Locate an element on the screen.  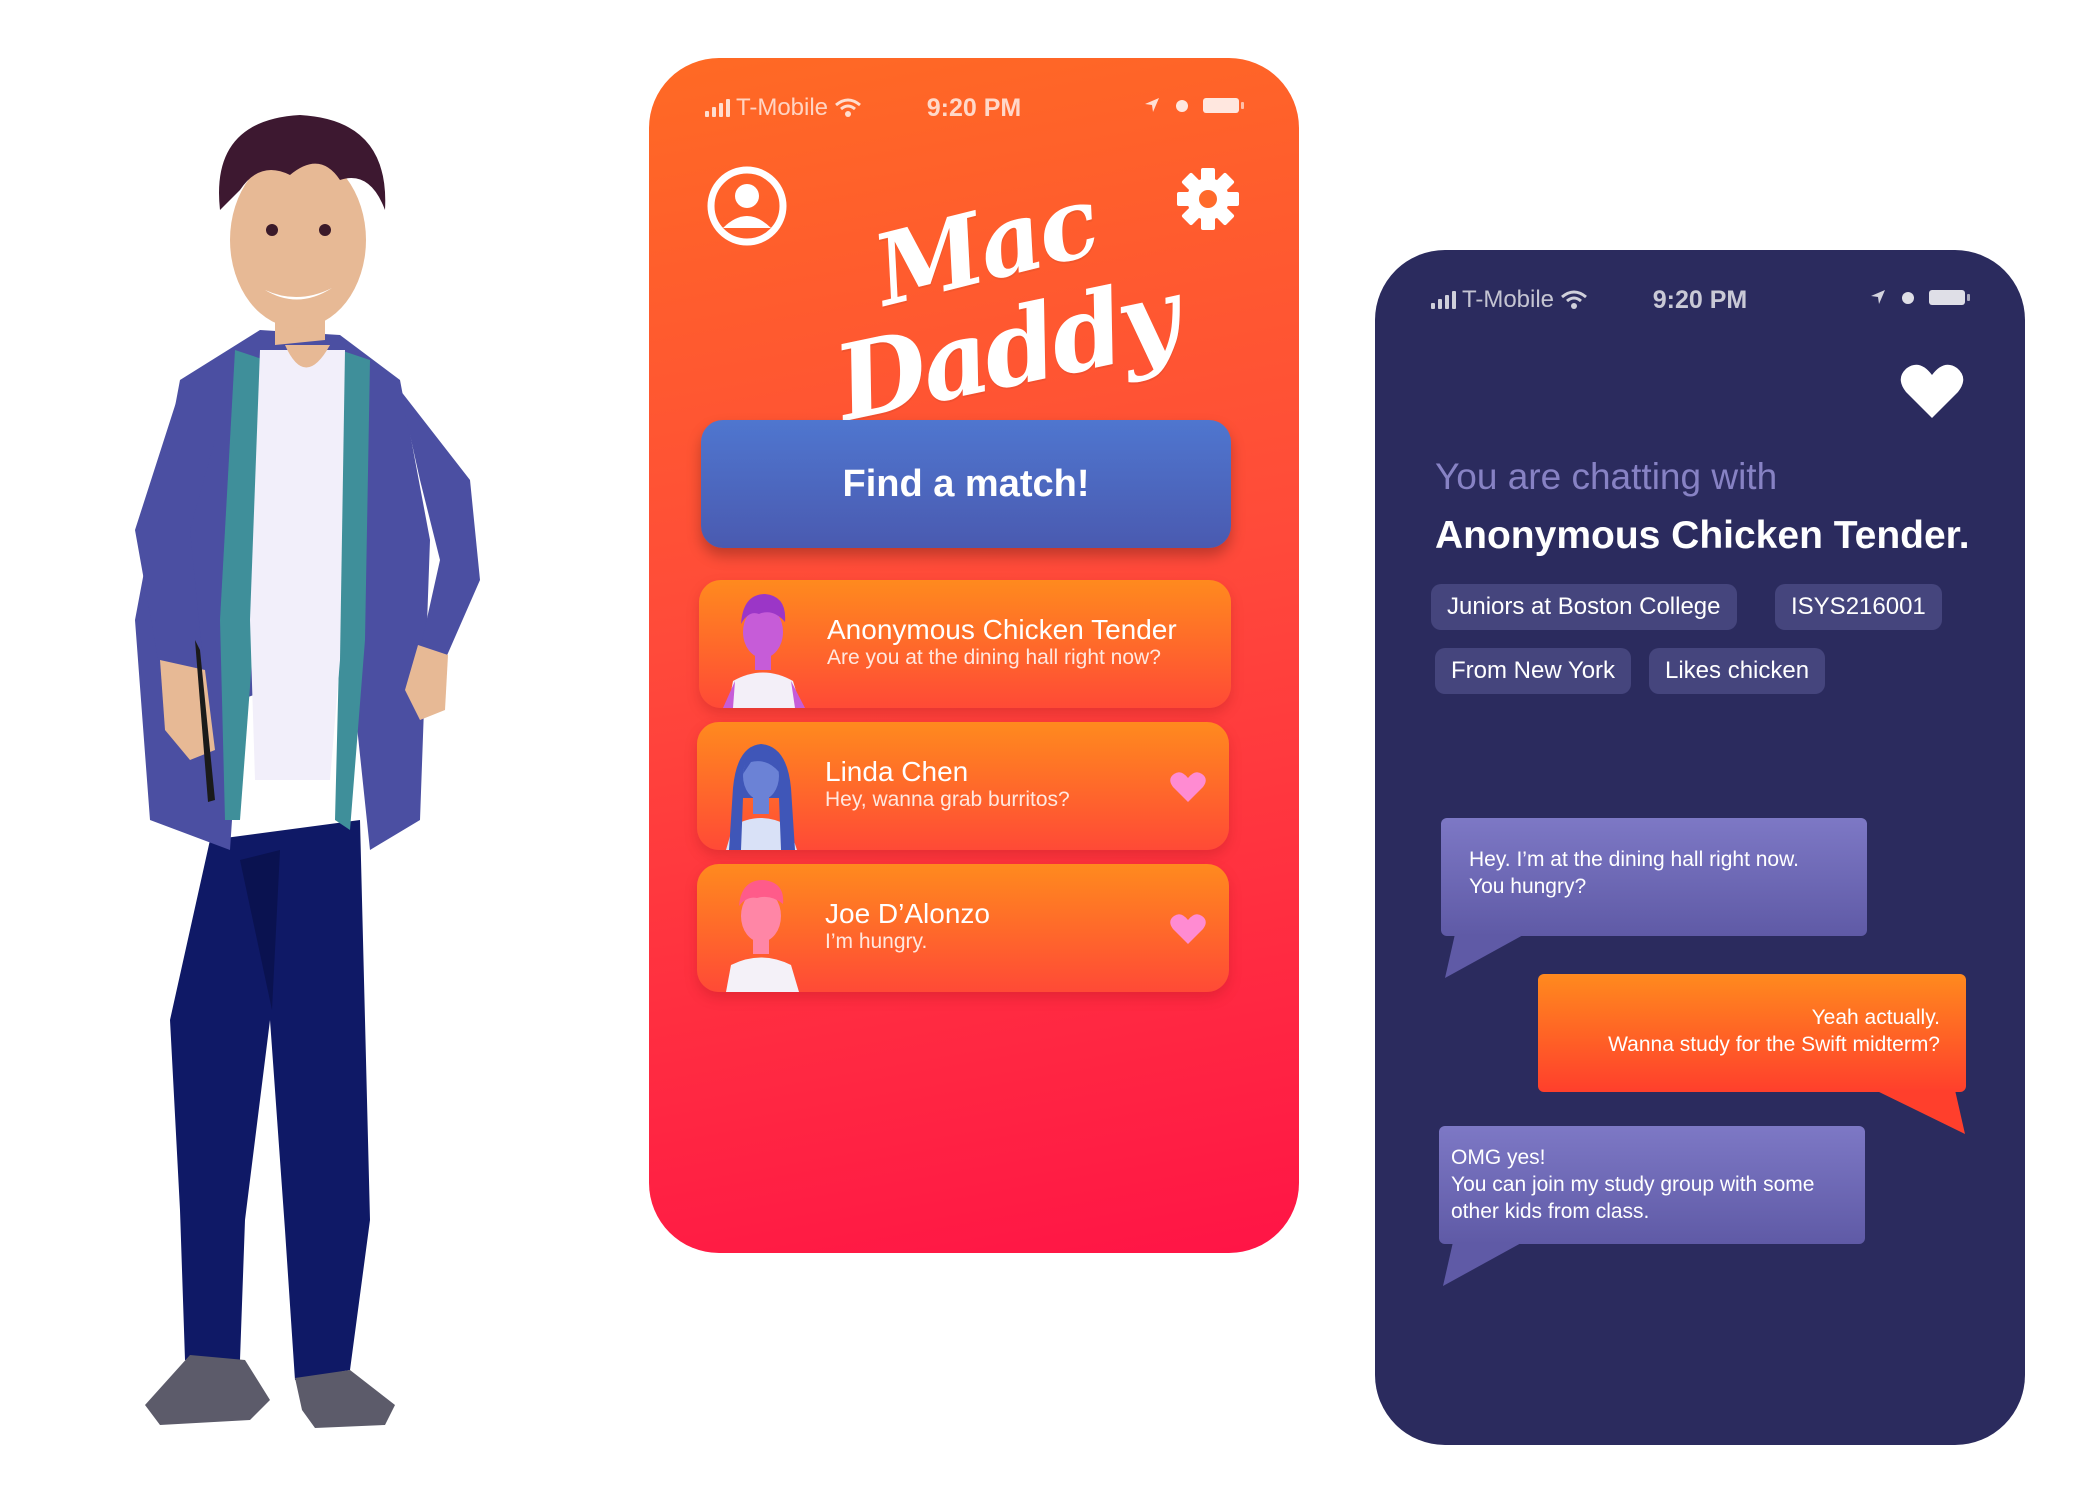
match-last-message: Hey, wanna grab burritos? is located at coordinates (947, 799).